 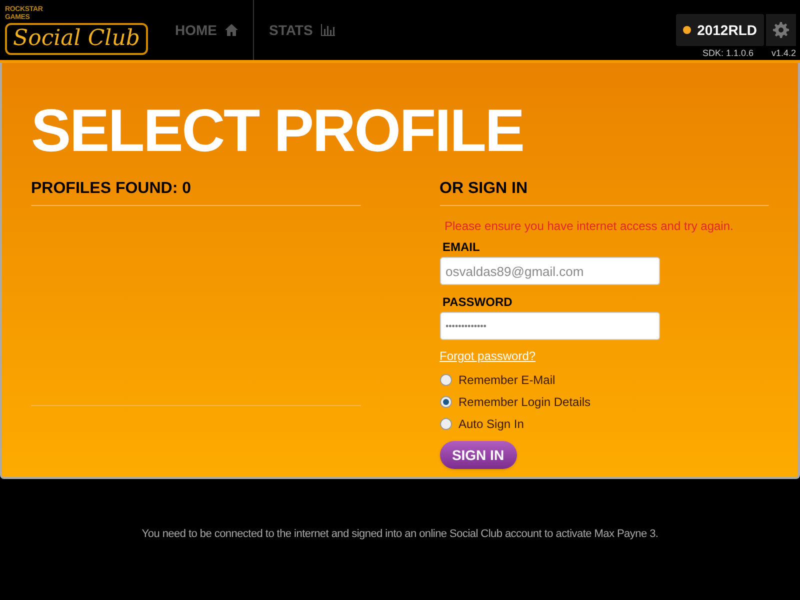 What do you see at coordinates (524, 402) in the screenshot?
I see `option-label: Remember Login Details` at bounding box center [524, 402].